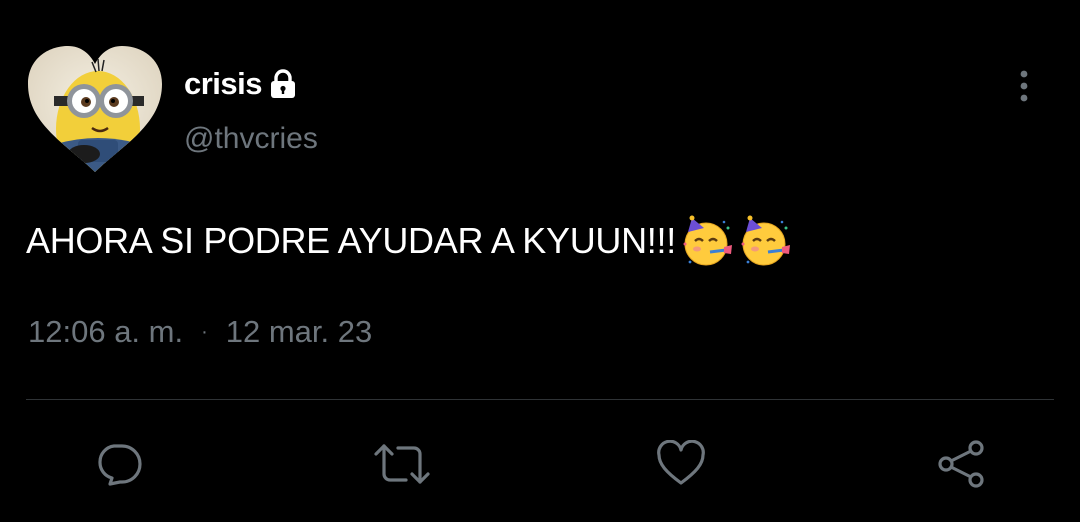 The width and height of the screenshot is (1080, 522). I want to click on lock-icon, so click(283, 84).